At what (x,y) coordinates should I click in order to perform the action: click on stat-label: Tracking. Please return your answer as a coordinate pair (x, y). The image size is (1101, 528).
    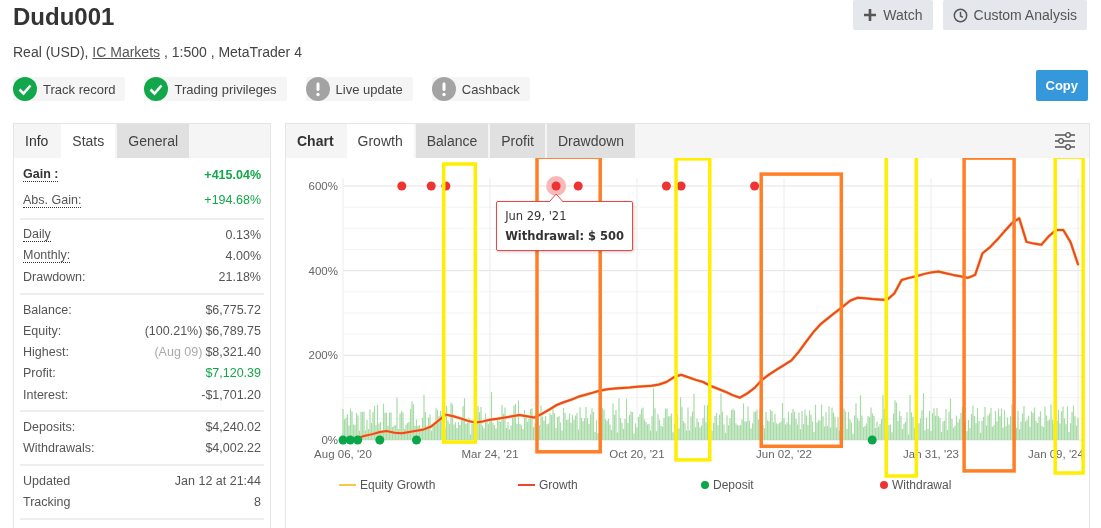
    Looking at the image, I should click on (47, 501).